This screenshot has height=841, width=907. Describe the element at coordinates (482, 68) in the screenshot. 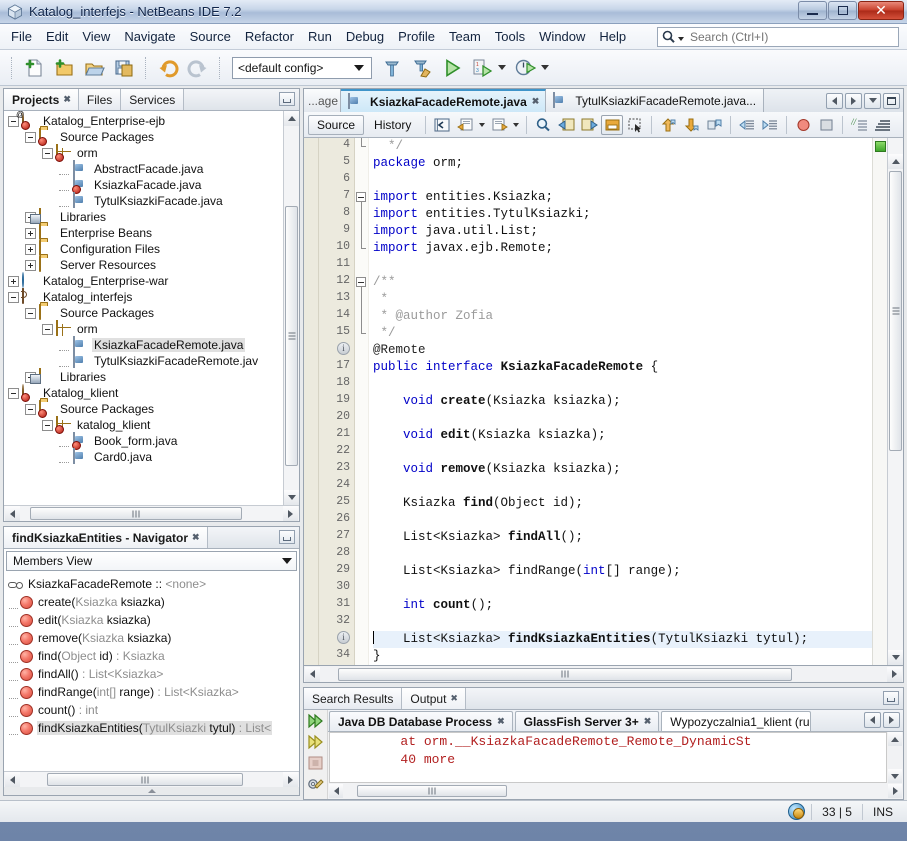

I see `debug-project-button: 1 3` at that location.